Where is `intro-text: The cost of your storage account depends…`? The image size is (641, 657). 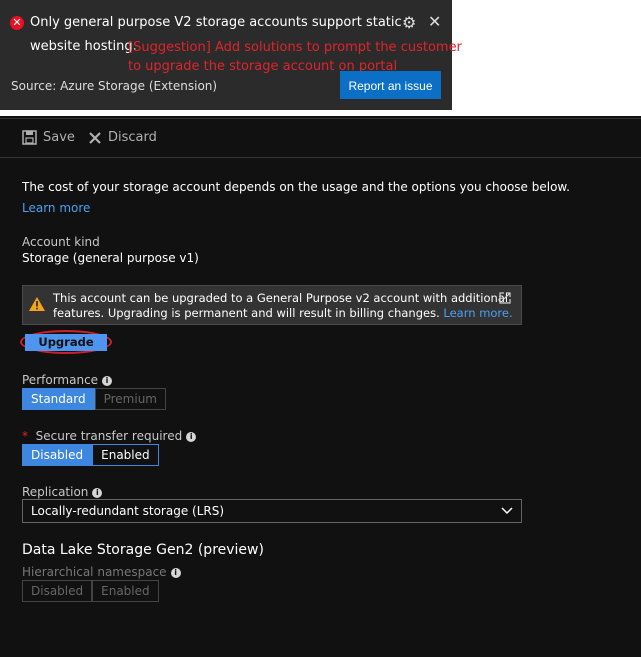
intro-text: The cost of your storage account depends… is located at coordinates (296, 187).